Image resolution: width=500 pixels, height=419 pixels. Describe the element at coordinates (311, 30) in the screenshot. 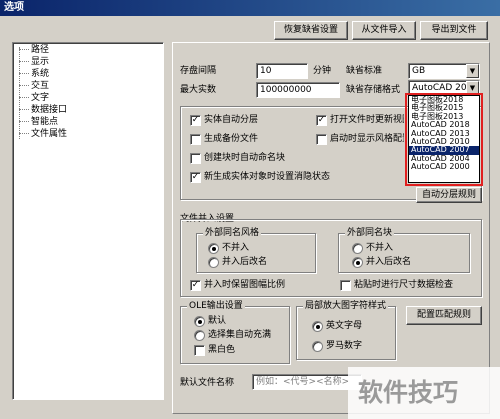

I see `restore-defaults-button: 恢复缺省设置` at that location.